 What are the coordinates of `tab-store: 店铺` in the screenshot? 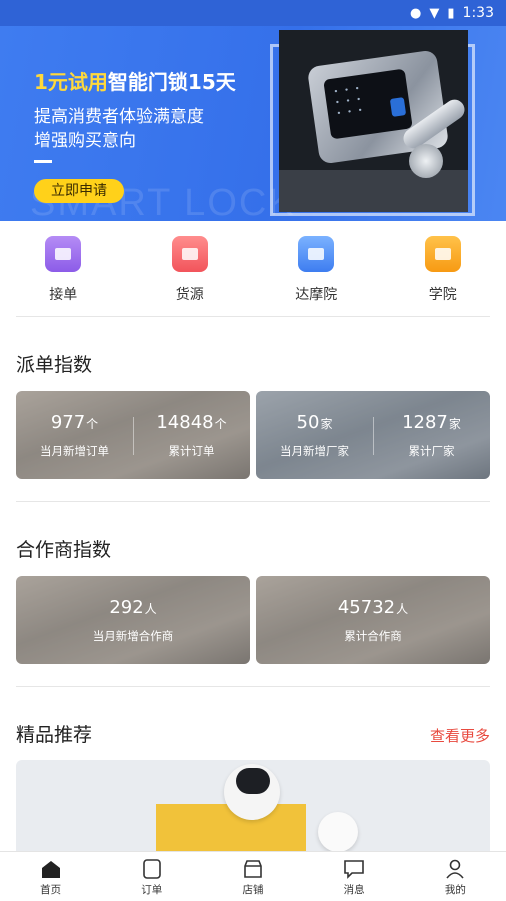 It's located at (252, 876).